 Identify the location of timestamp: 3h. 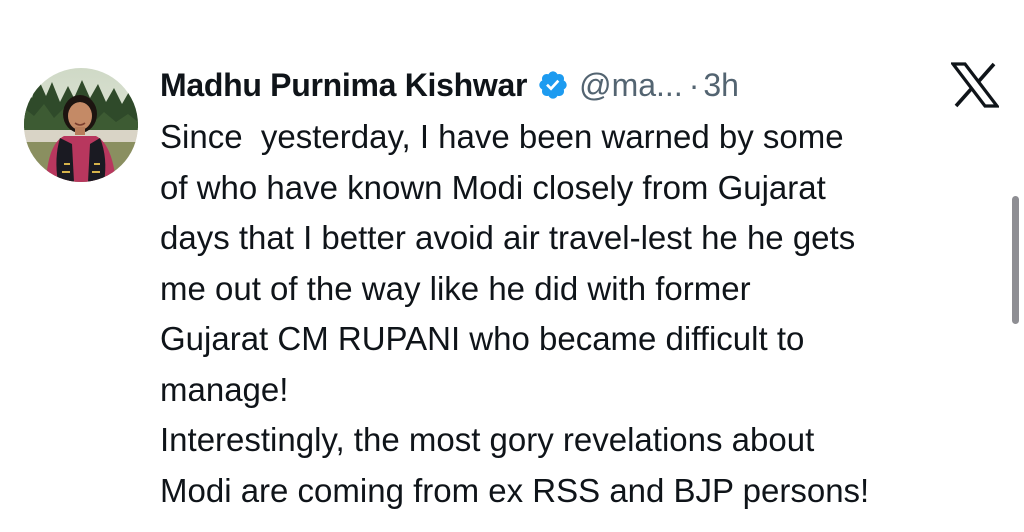
(721, 85).